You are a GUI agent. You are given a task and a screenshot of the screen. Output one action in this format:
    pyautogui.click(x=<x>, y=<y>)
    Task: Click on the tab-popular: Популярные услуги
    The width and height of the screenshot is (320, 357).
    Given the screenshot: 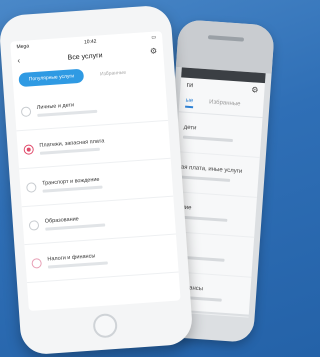 What is the action you would take?
    pyautogui.click(x=51, y=78)
    